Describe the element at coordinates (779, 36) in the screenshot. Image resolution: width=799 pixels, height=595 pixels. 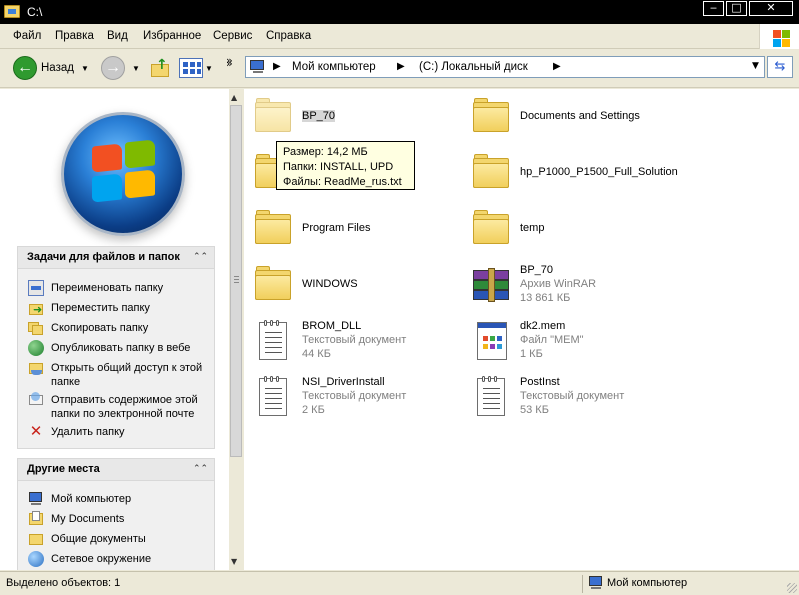
I see `windows-logo-icon` at that location.